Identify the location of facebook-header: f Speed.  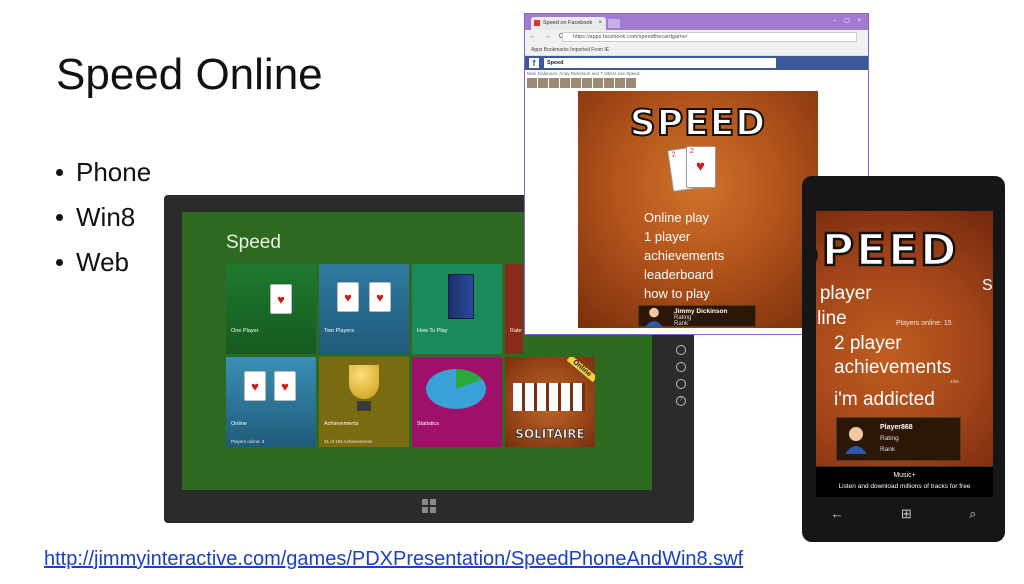
(696, 63).